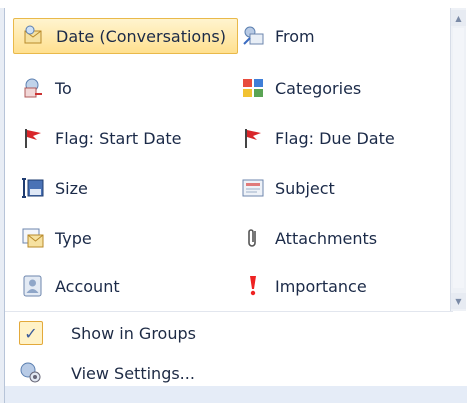 The width and height of the screenshot is (468, 403). I want to click on importance-icon, so click(253, 286).